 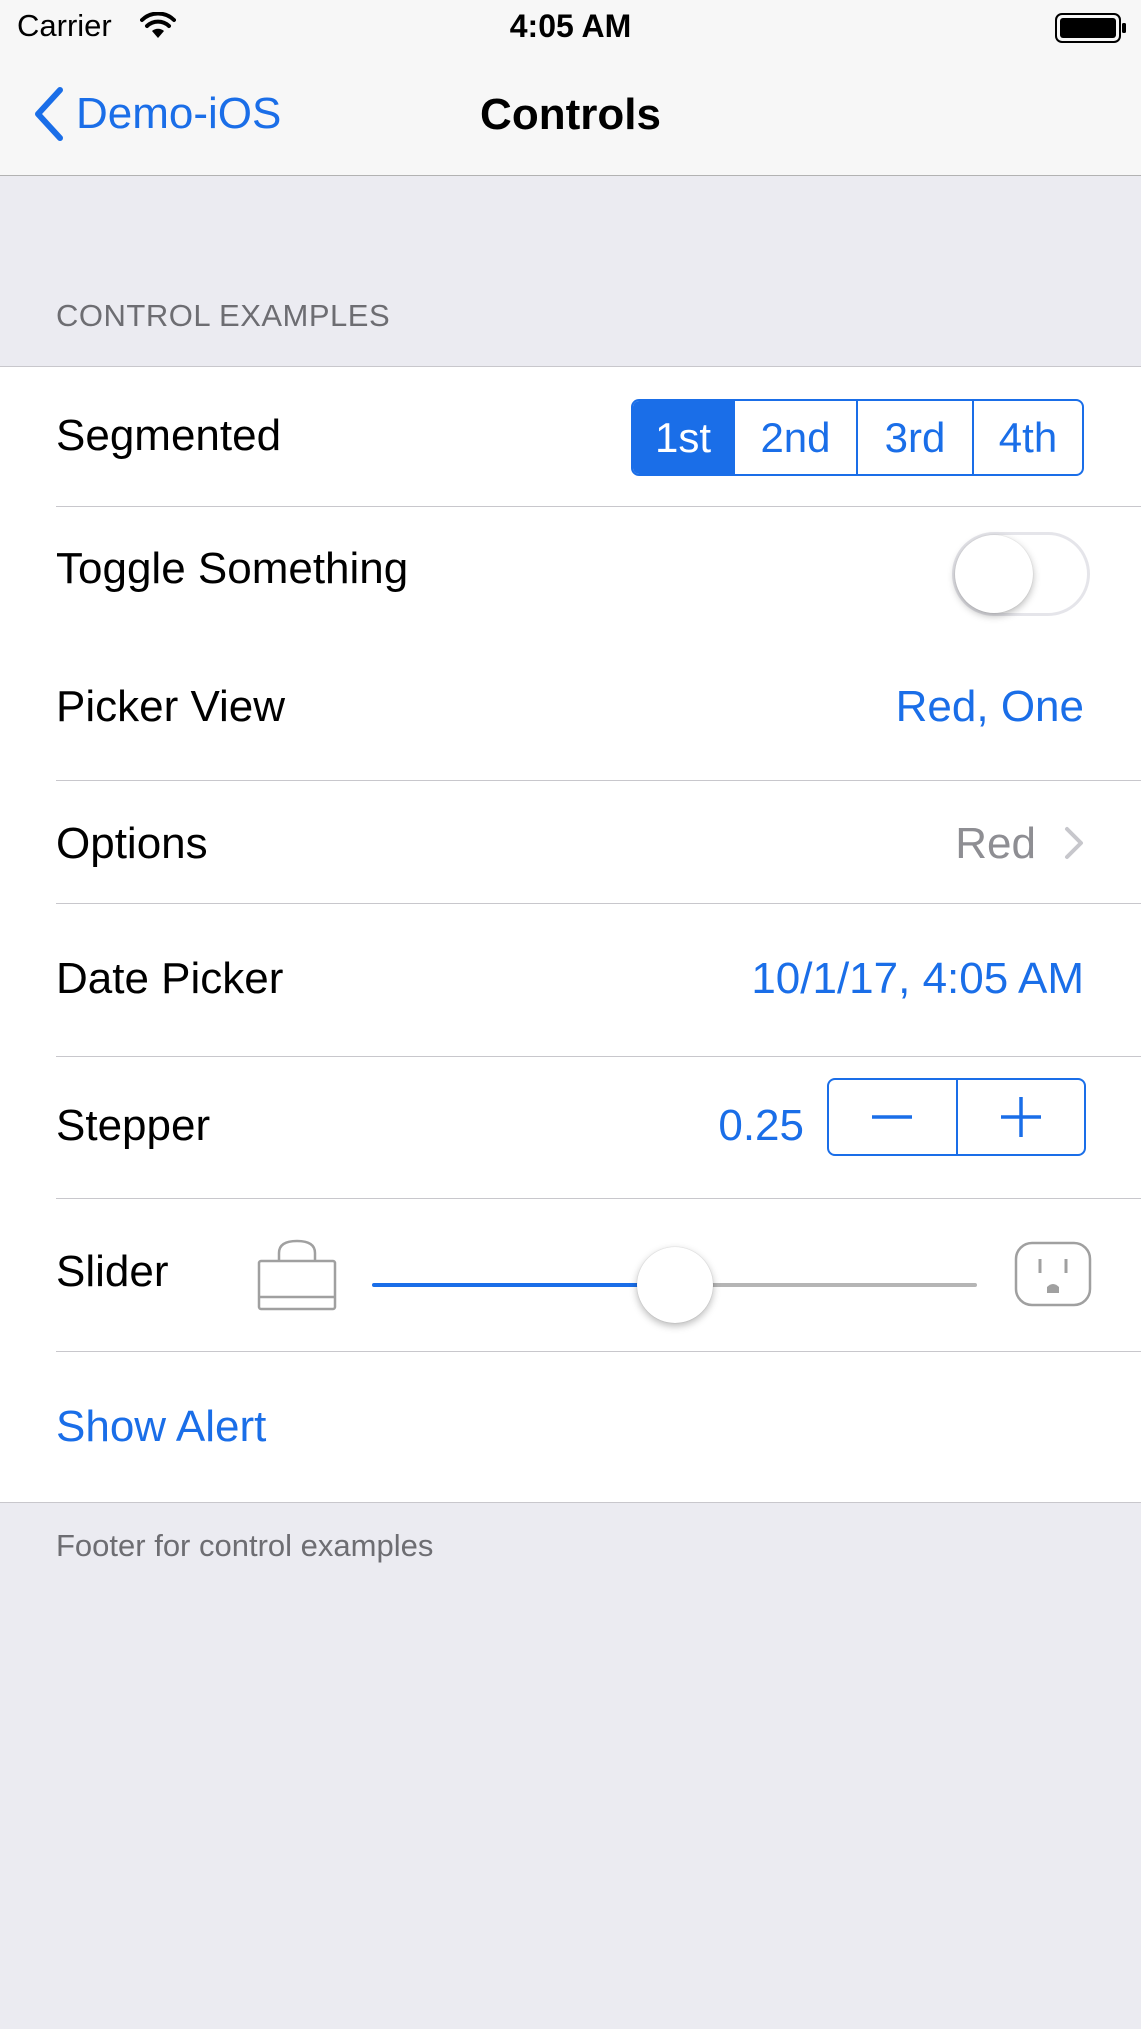 I want to click on date-picker-row: Date Picker 10/1/17, 4:05 AM, so click(x=570, y=980).